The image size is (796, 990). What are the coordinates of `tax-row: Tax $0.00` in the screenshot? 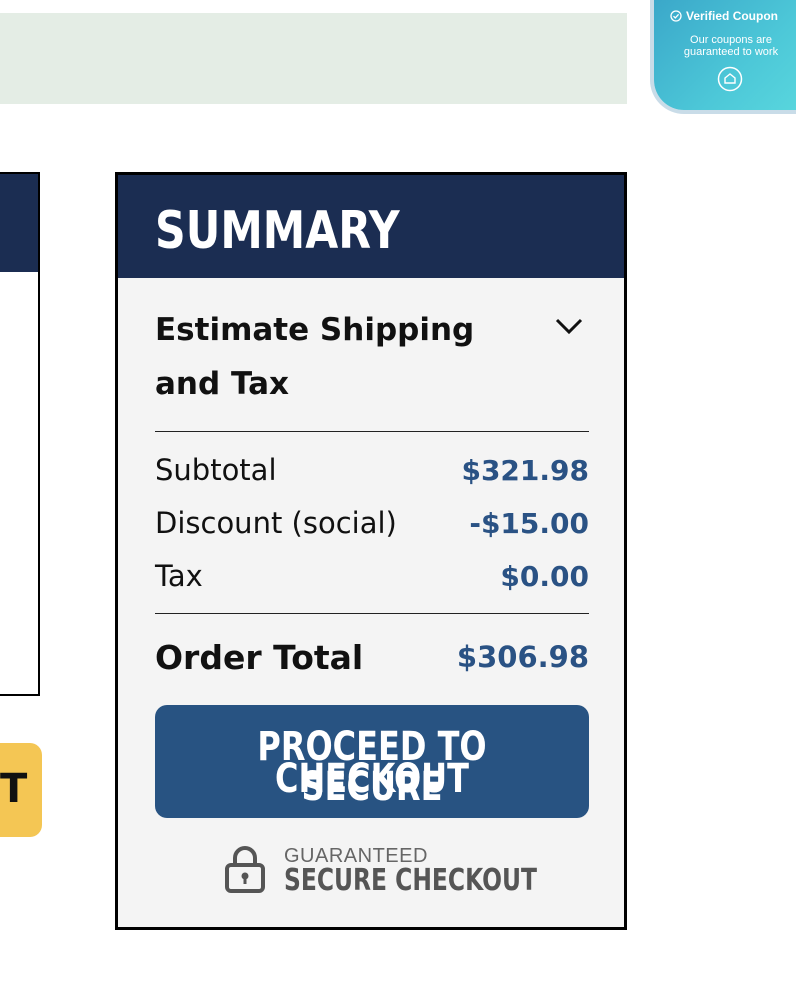 It's located at (372, 576).